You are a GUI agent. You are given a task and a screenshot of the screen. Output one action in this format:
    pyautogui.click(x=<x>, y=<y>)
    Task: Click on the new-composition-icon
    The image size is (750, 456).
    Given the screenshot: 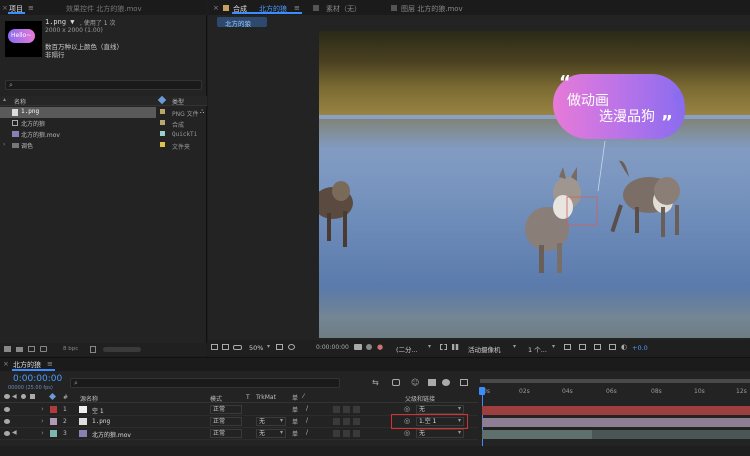 What is the action you would take?
    pyautogui.click(x=31, y=349)
    